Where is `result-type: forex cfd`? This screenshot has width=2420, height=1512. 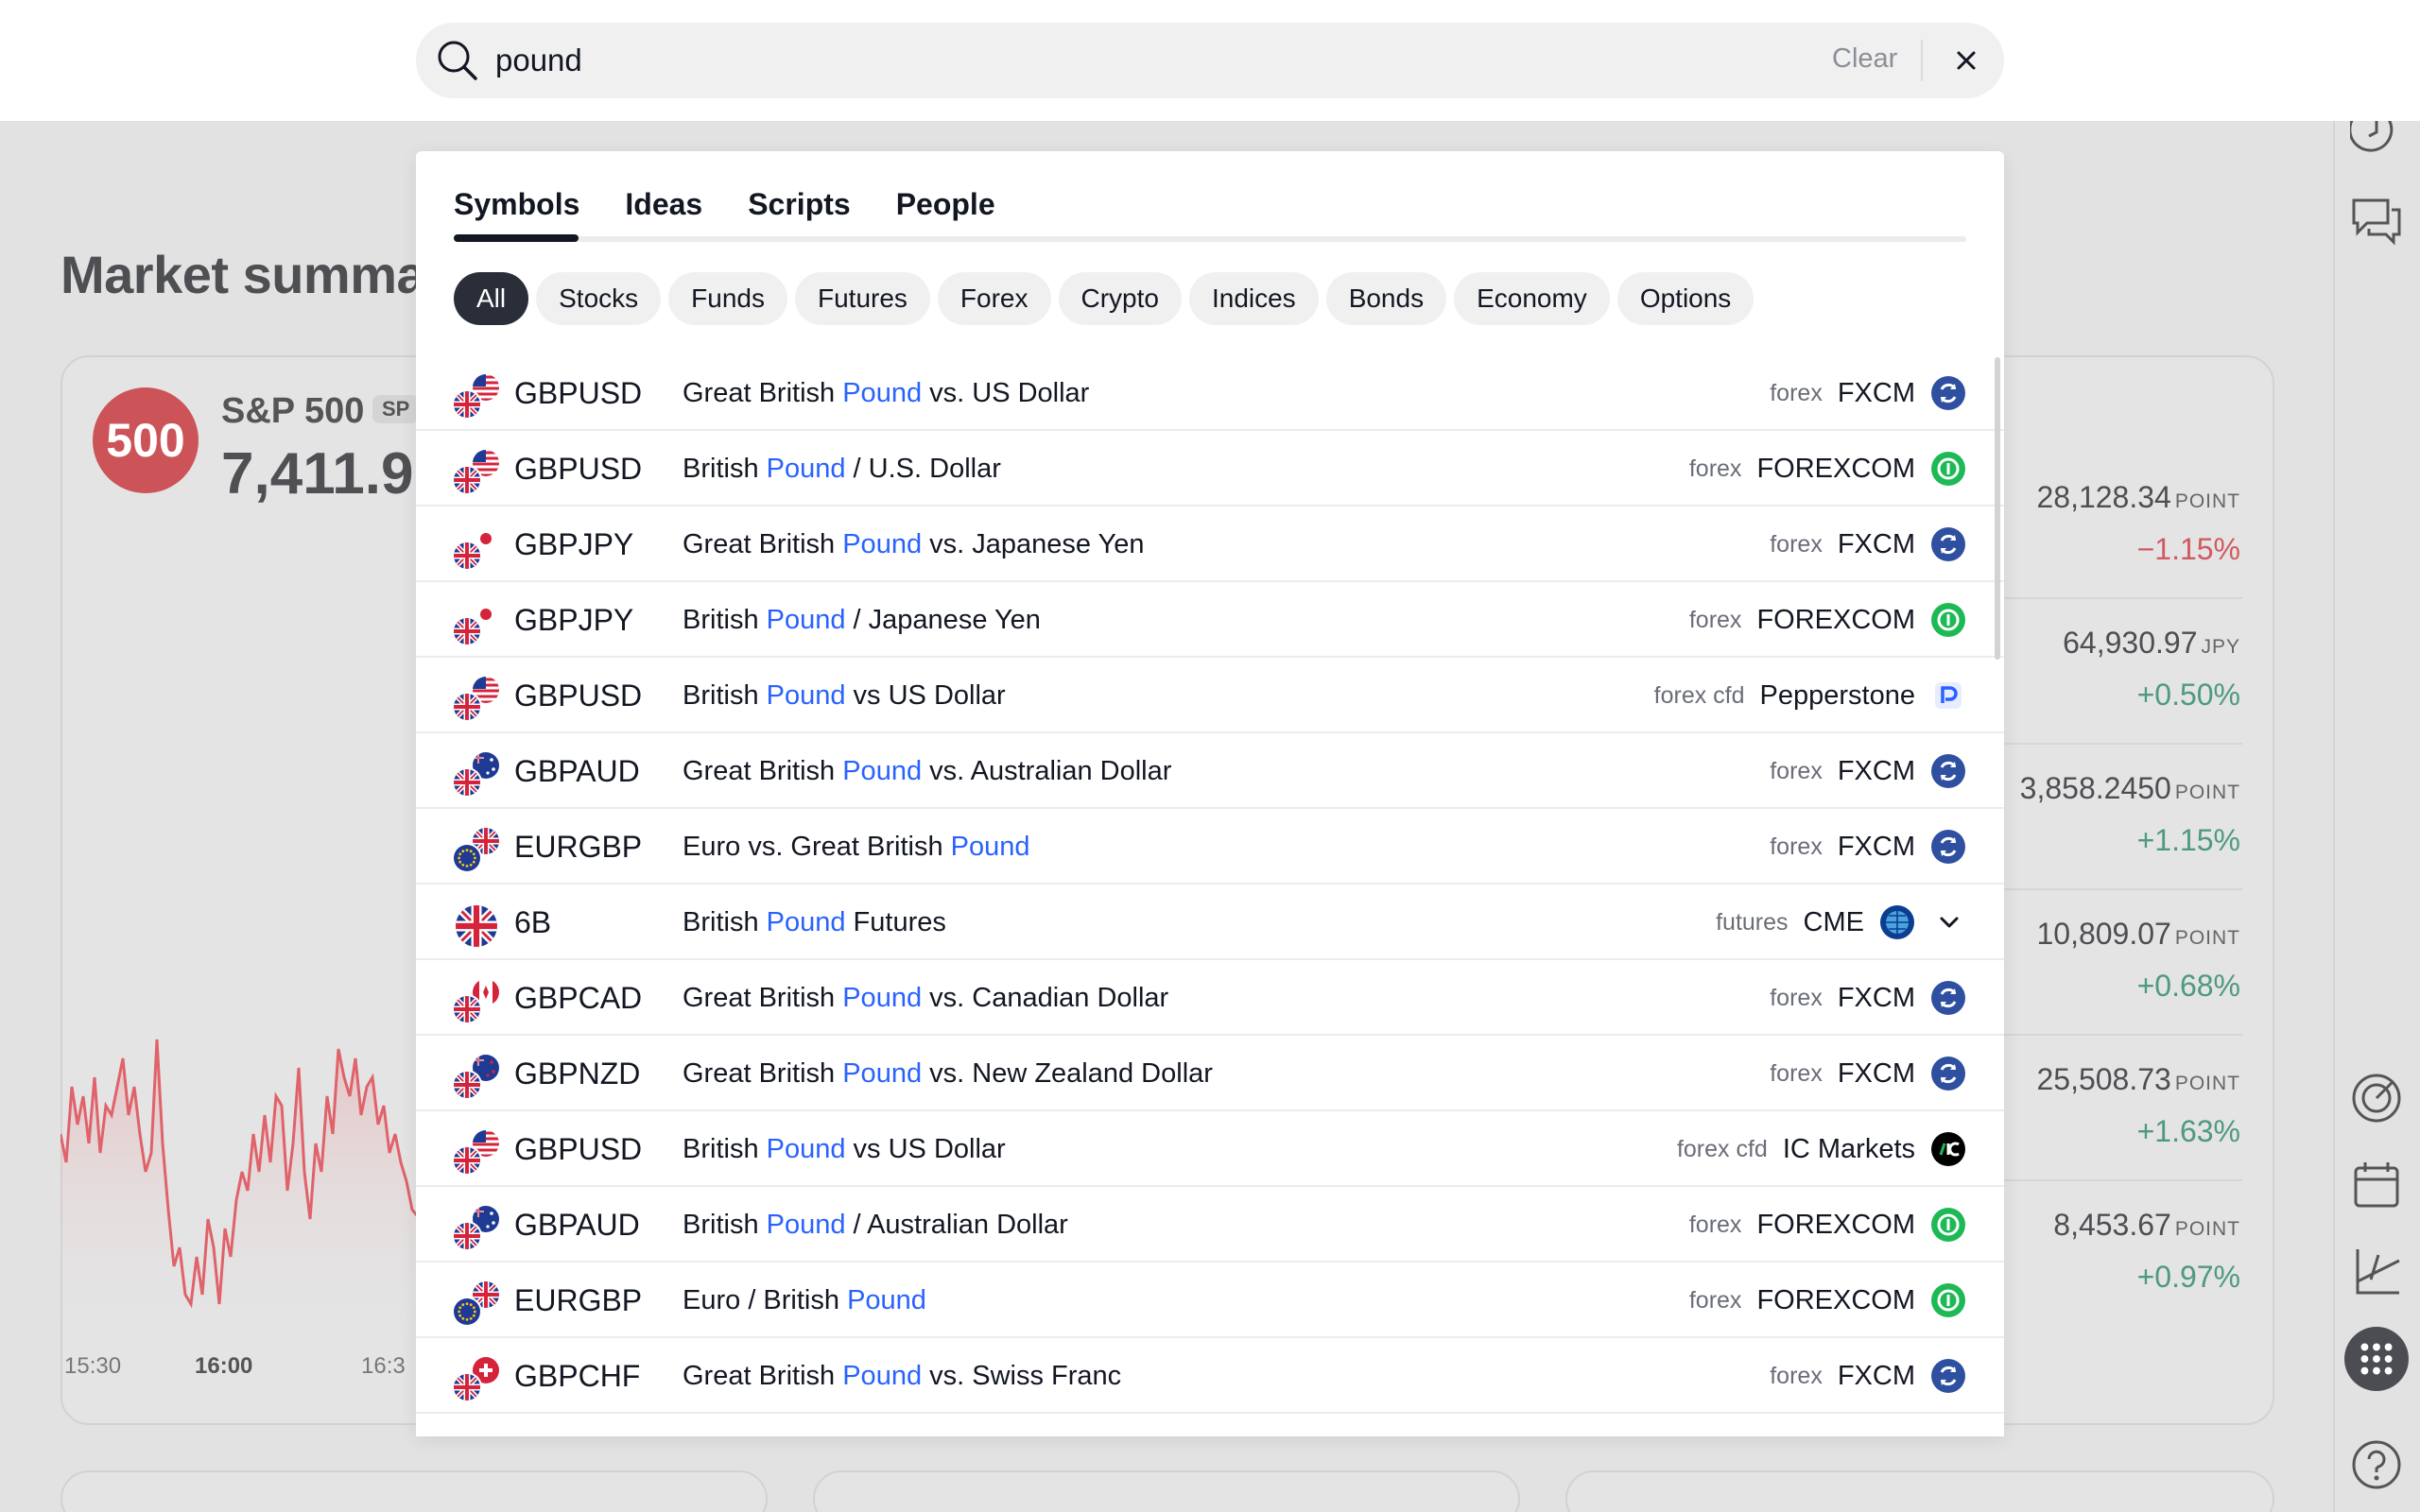 result-type: forex cfd is located at coordinates (1722, 1148).